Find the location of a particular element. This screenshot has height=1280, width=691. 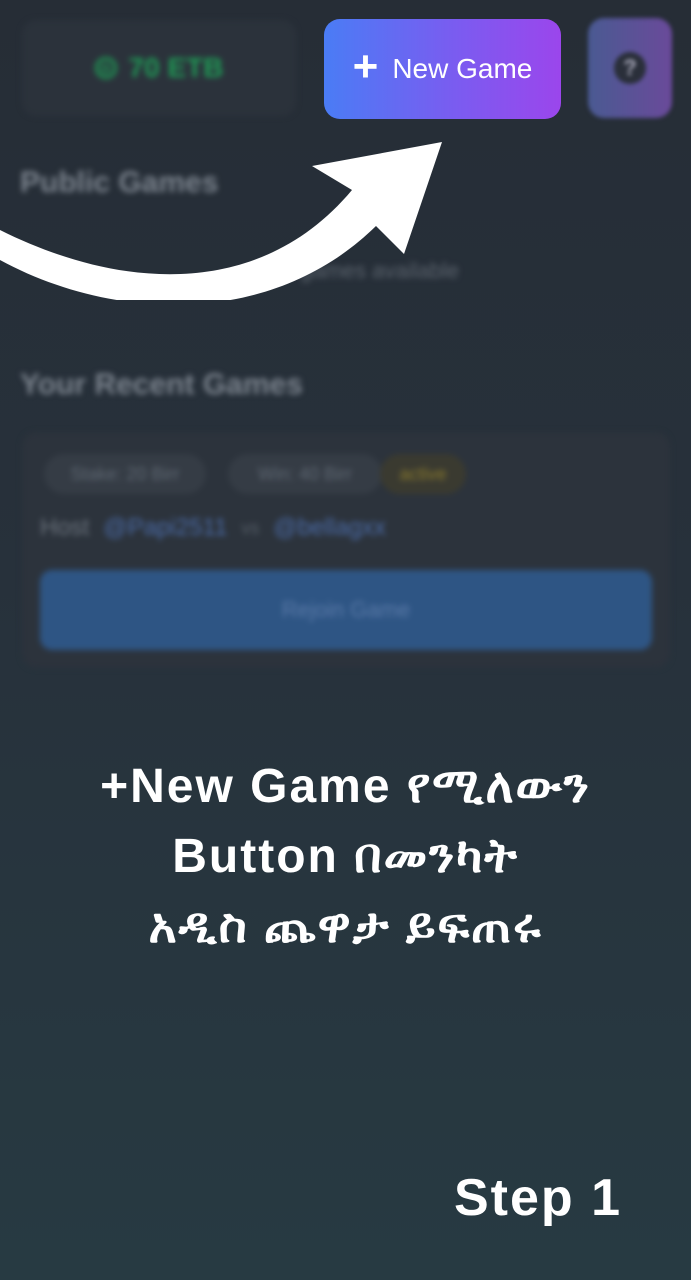

balance-amount: 70 ETB is located at coordinates (176, 67).